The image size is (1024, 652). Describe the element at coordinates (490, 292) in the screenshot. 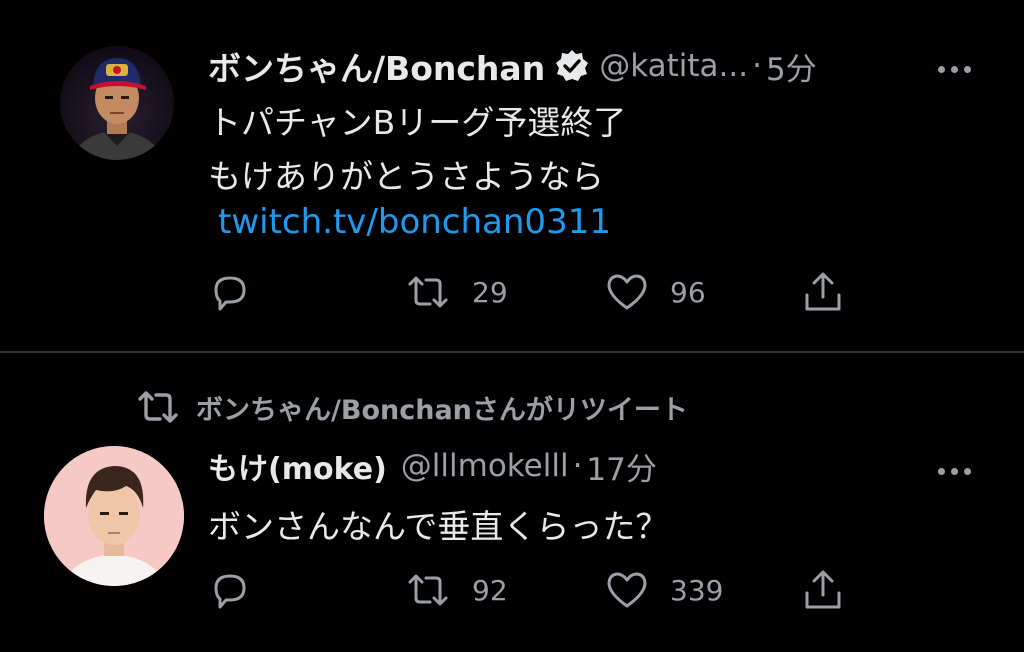

I see `retweet-count: 29` at that location.